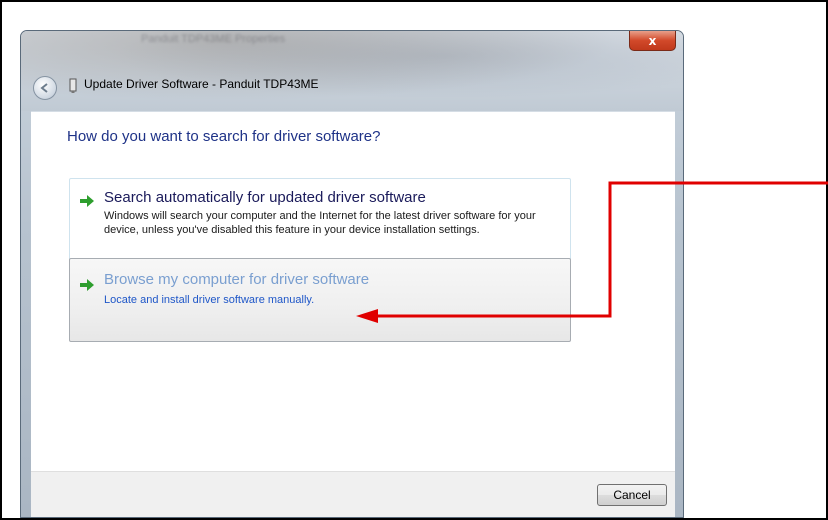  I want to click on window-title: Update Driver Software - Panduit TDP43ME, so click(201, 84).